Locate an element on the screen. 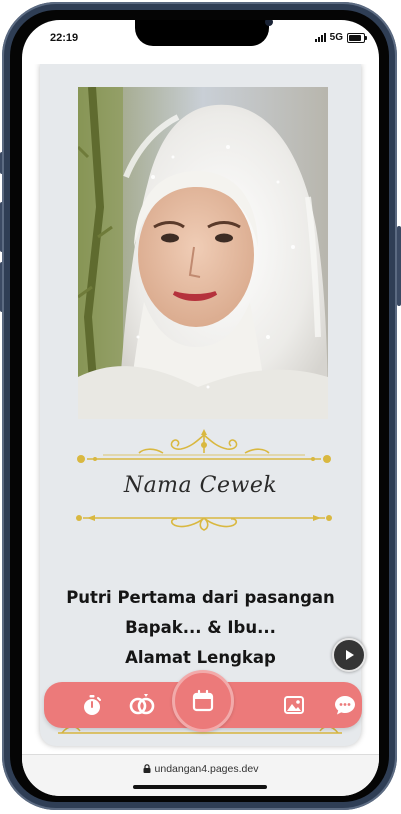 This screenshot has height=814, width=401. nav-gallery is located at coordinates (294, 705).